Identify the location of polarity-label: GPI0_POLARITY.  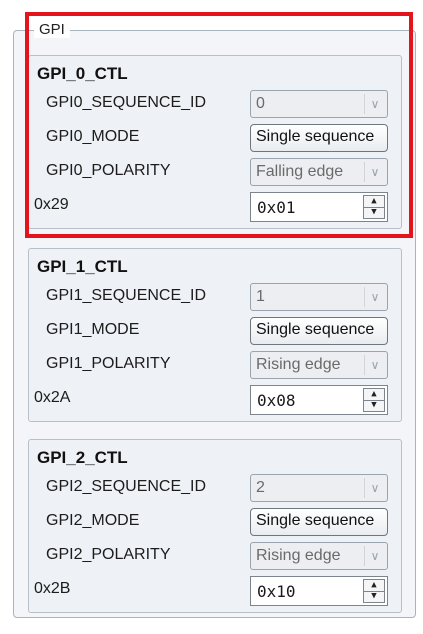
(108, 170).